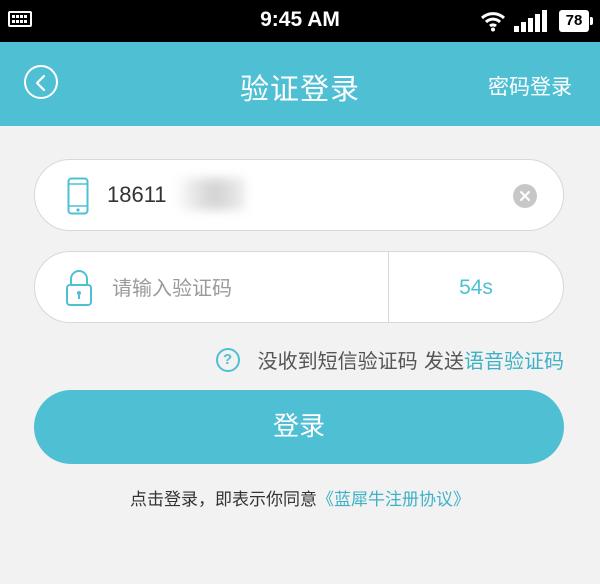 The image size is (600, 584). I want to click on clear-icon, so click(525, 196).